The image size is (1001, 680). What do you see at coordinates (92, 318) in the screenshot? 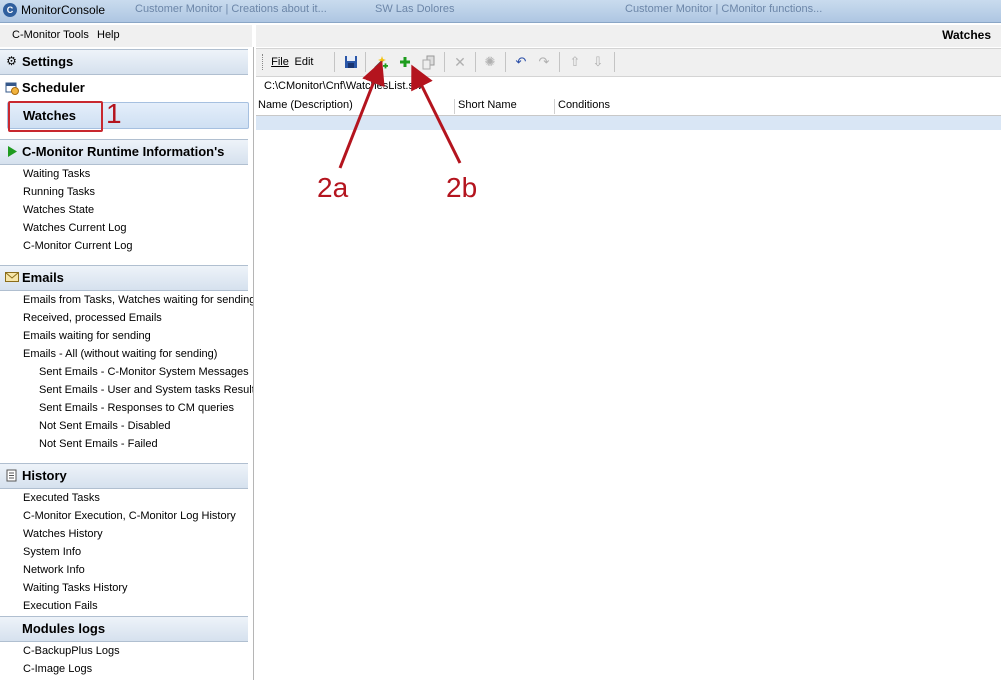
I see `sidebar-item-received-emails: Received, processed Emails` at bounding box center [92, 318].